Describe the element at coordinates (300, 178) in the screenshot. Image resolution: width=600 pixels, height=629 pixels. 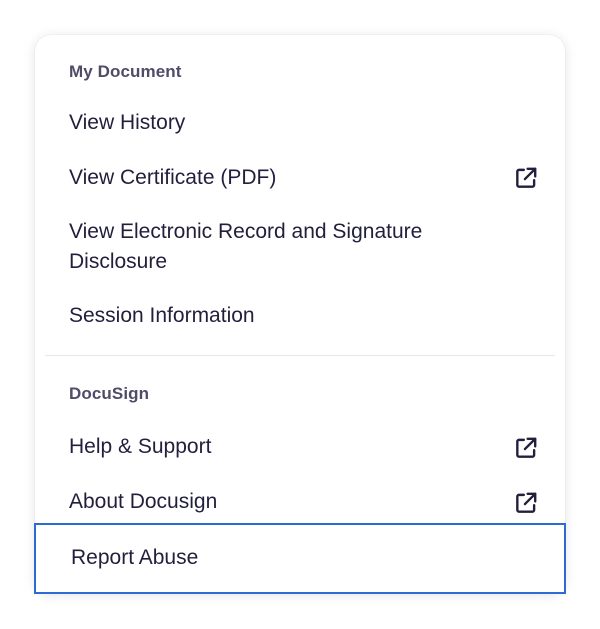
I see `menu-item-view-certificate: View Certificate (PDF)` at that location.